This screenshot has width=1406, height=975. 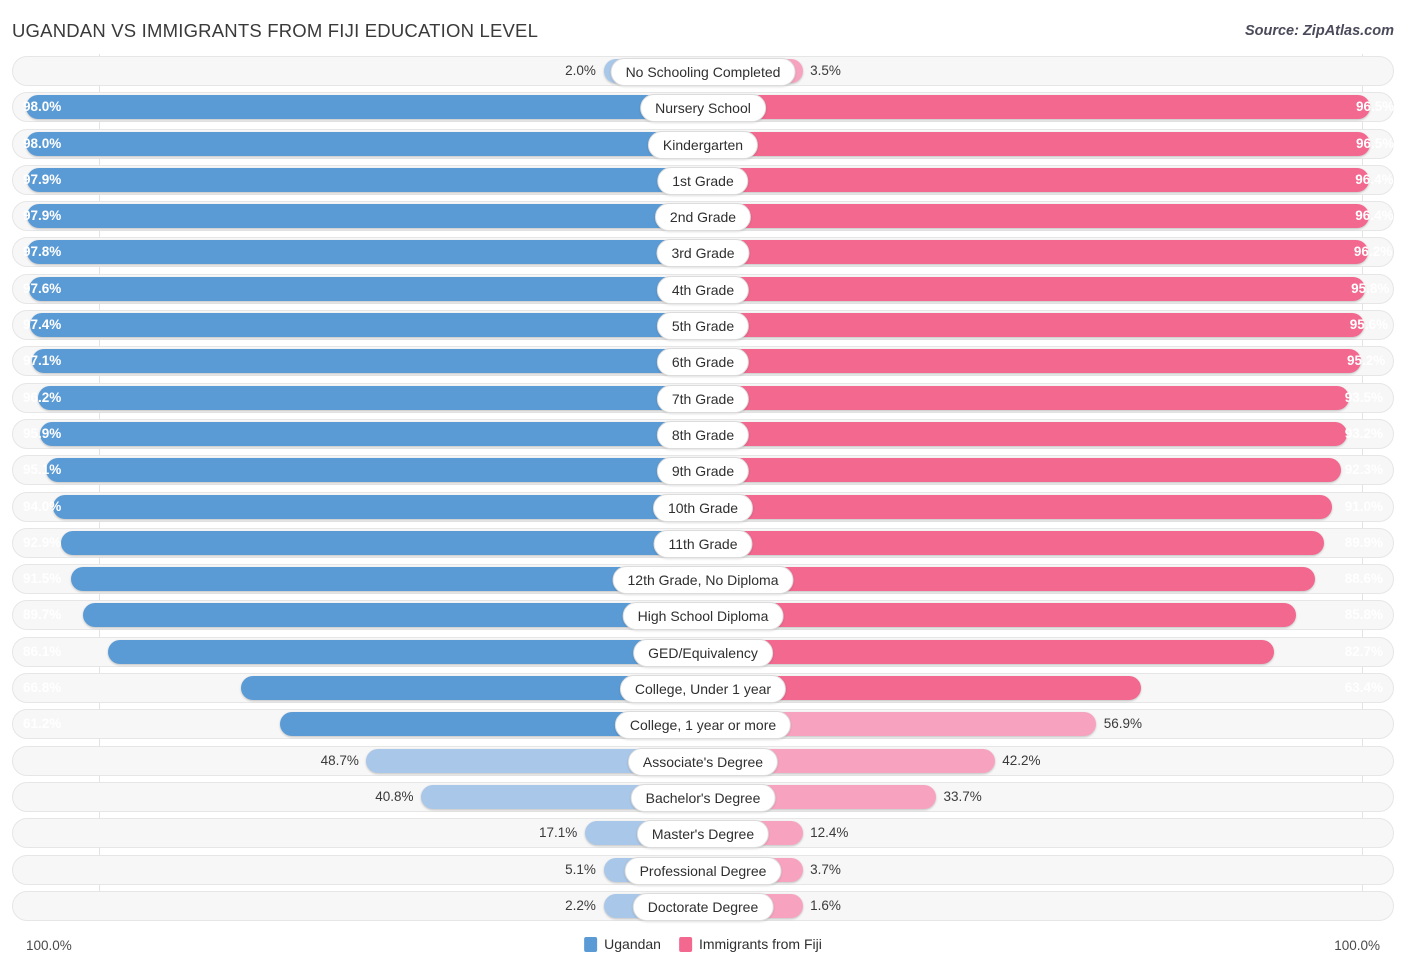 What do you see at coordinates (760, 944) in the screenshot?
I see `legend-label-immigrants-from-fiji: Immigrants from Fiji` at bounding box center [760, 944].